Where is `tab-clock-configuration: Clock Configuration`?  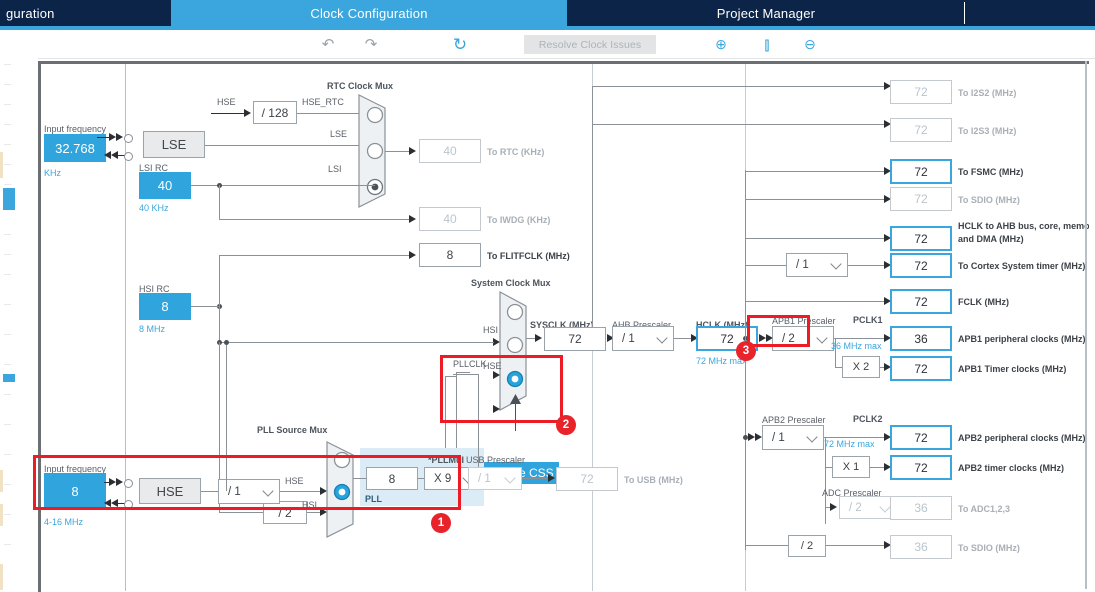
tab-clock-configuration: Clock Configuration is located at coordinates (369, 13).